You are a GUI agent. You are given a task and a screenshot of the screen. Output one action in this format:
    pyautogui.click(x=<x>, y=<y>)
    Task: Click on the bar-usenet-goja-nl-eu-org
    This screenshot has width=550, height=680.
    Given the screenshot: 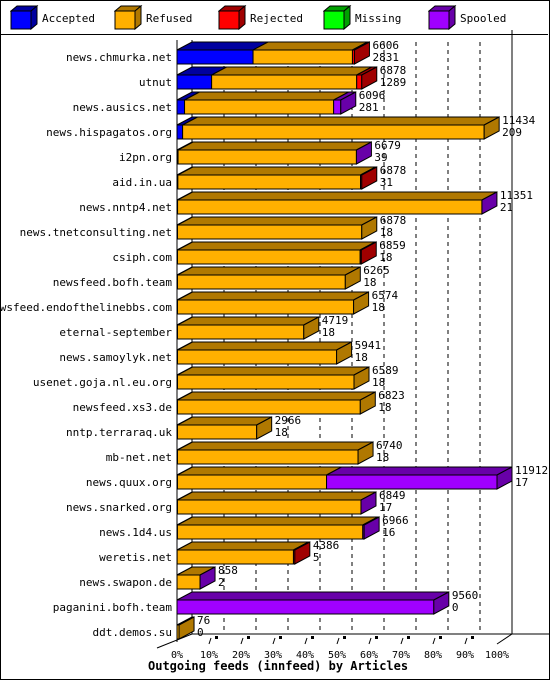 What is the action you would take?
    pyautogui.click(x=273, y=378)
    